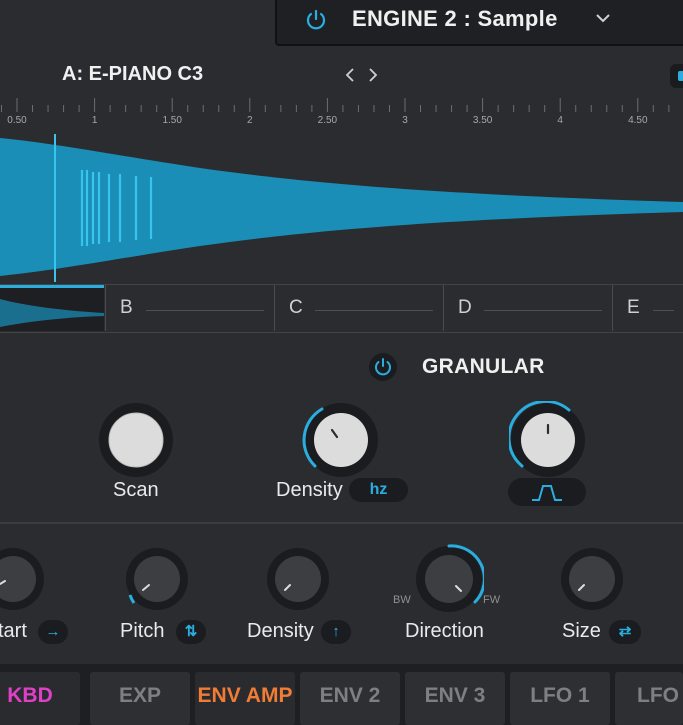  Describe the element at coordinates (140, 698) in the screenshot. I see `tab-exp: EXP` at that location.